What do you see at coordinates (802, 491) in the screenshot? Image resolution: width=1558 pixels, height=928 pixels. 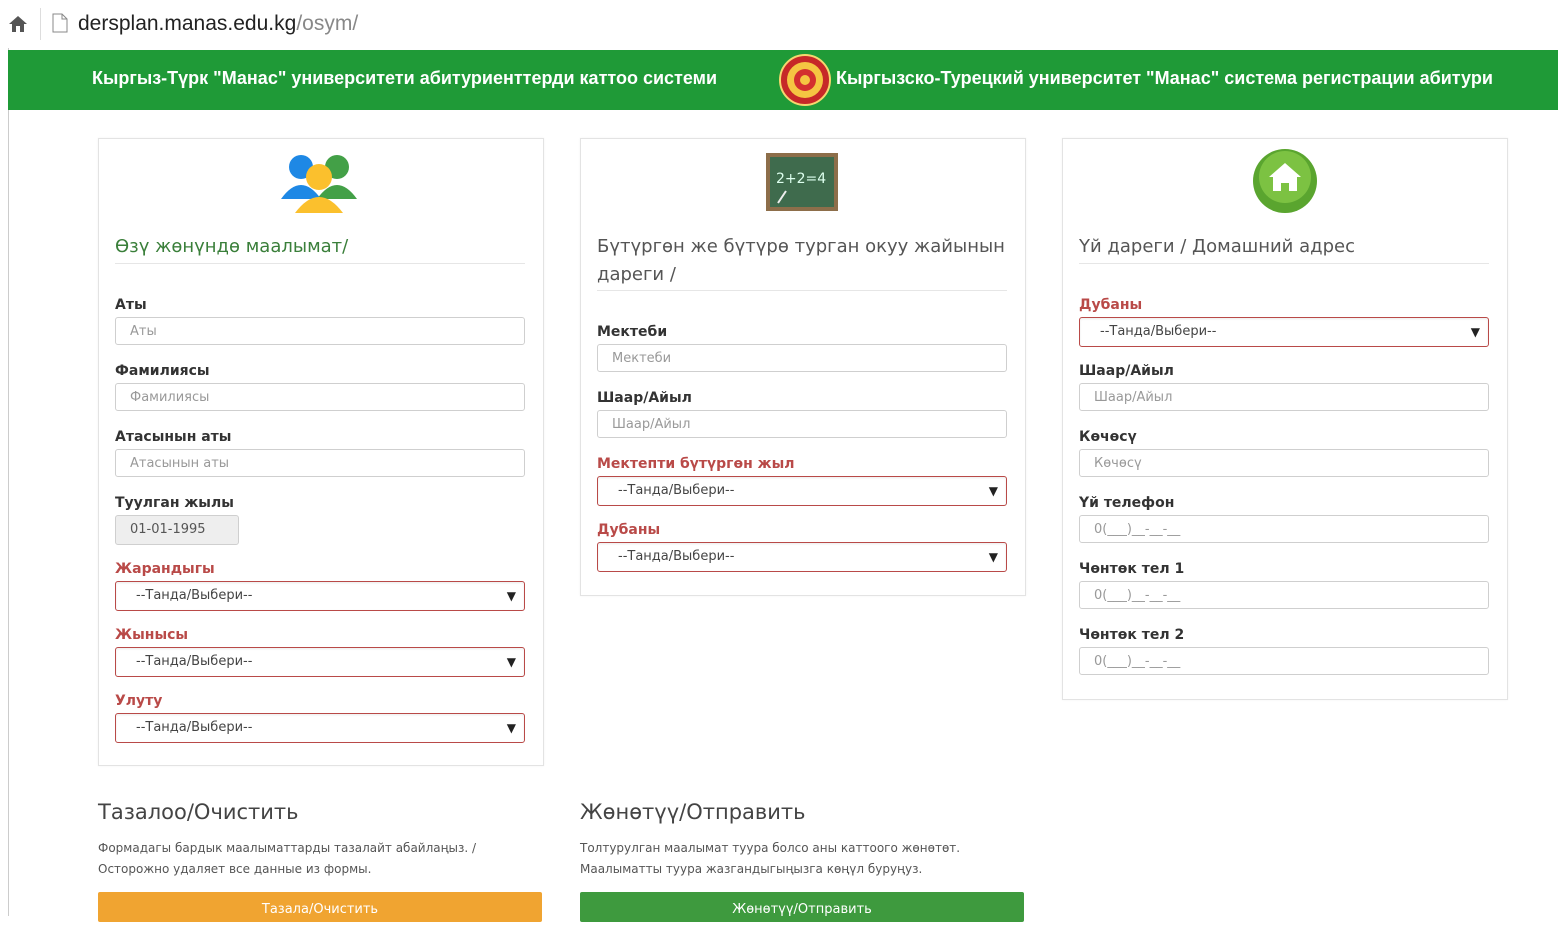 I see `graduation-year-select: --Танда/Выбери-- ▼` at bounding box center [802, 491].